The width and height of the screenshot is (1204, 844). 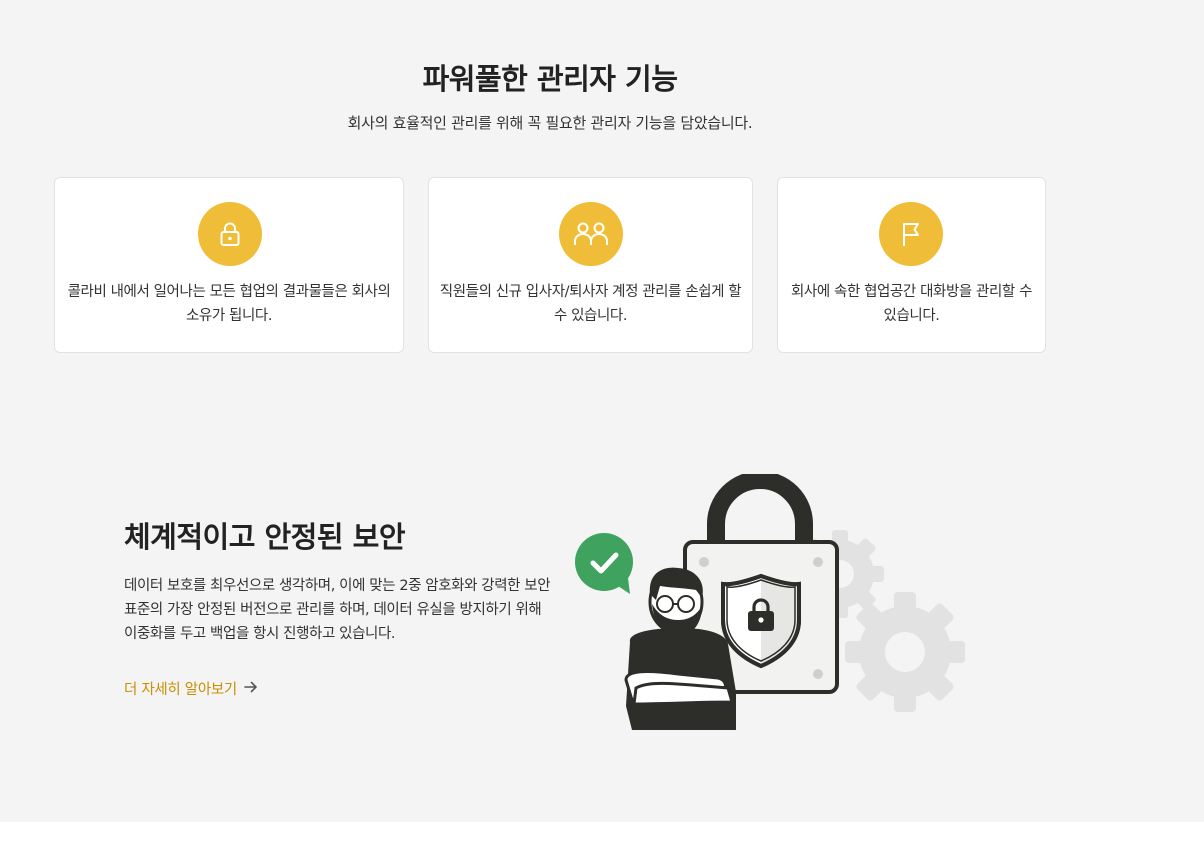 I want to click on learn-more-label: 더 자세히 알아보기, so click(x=180, y=690).